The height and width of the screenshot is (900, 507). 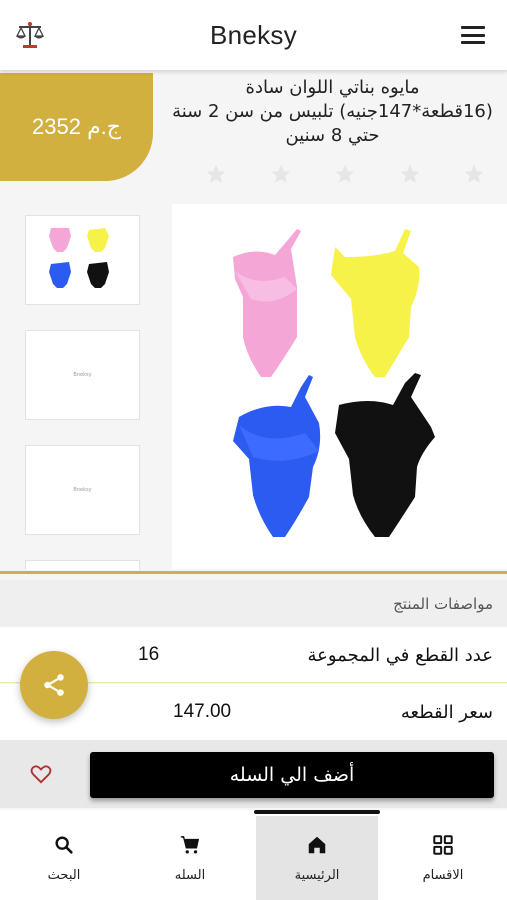 What do you see at coordinates (317, 812) in the screenshot?
I see `nav-active-indicator` at bounding box center [317, 812].